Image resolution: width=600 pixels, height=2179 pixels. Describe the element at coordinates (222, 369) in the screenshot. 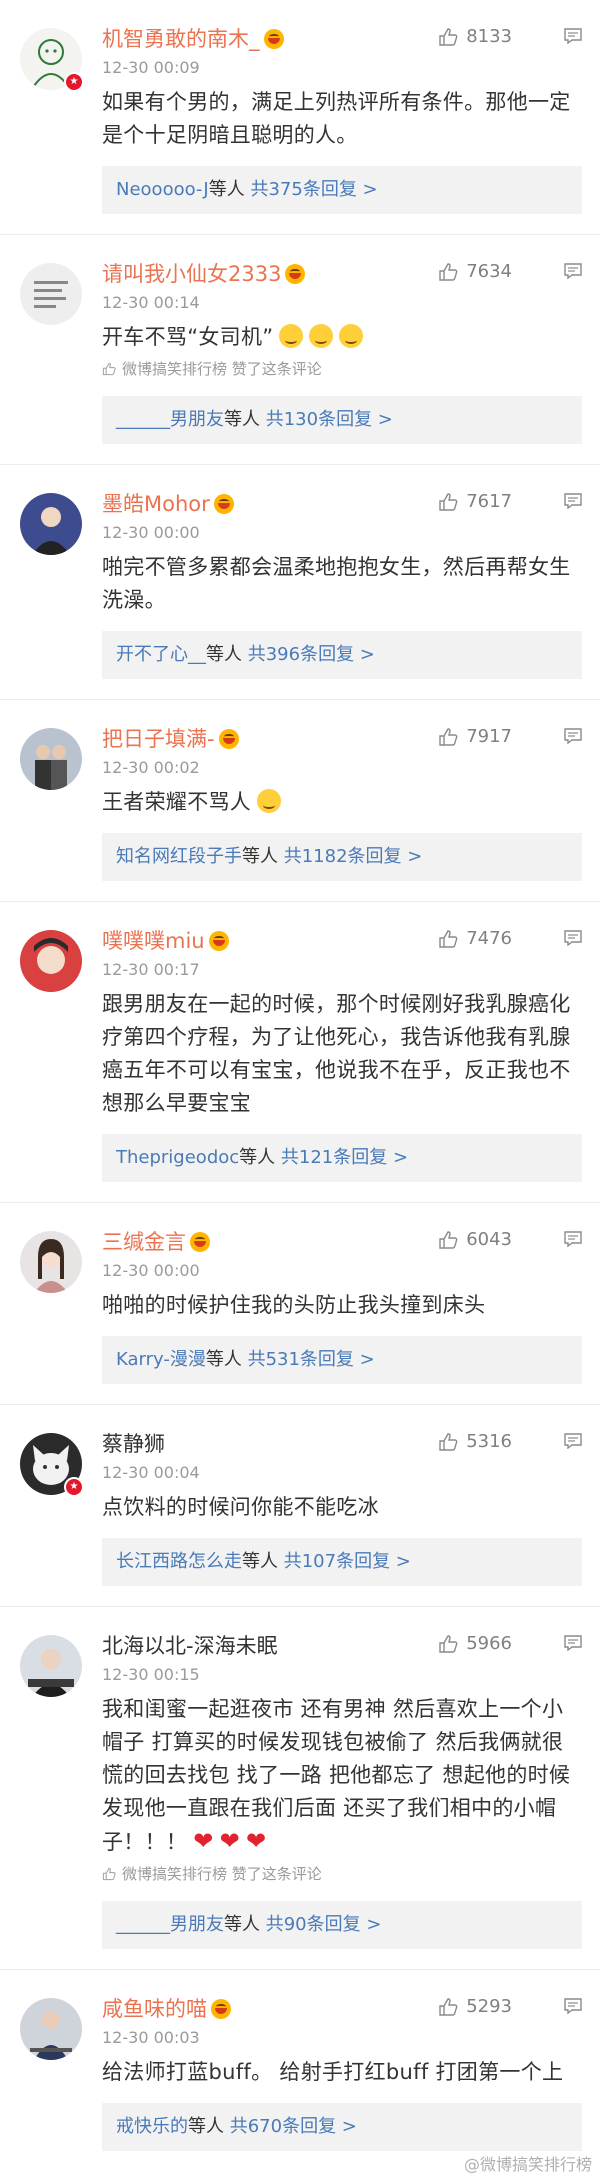

I see `liked-by-text: 微博搞笑排行榜 赞了这条评论` at that location.